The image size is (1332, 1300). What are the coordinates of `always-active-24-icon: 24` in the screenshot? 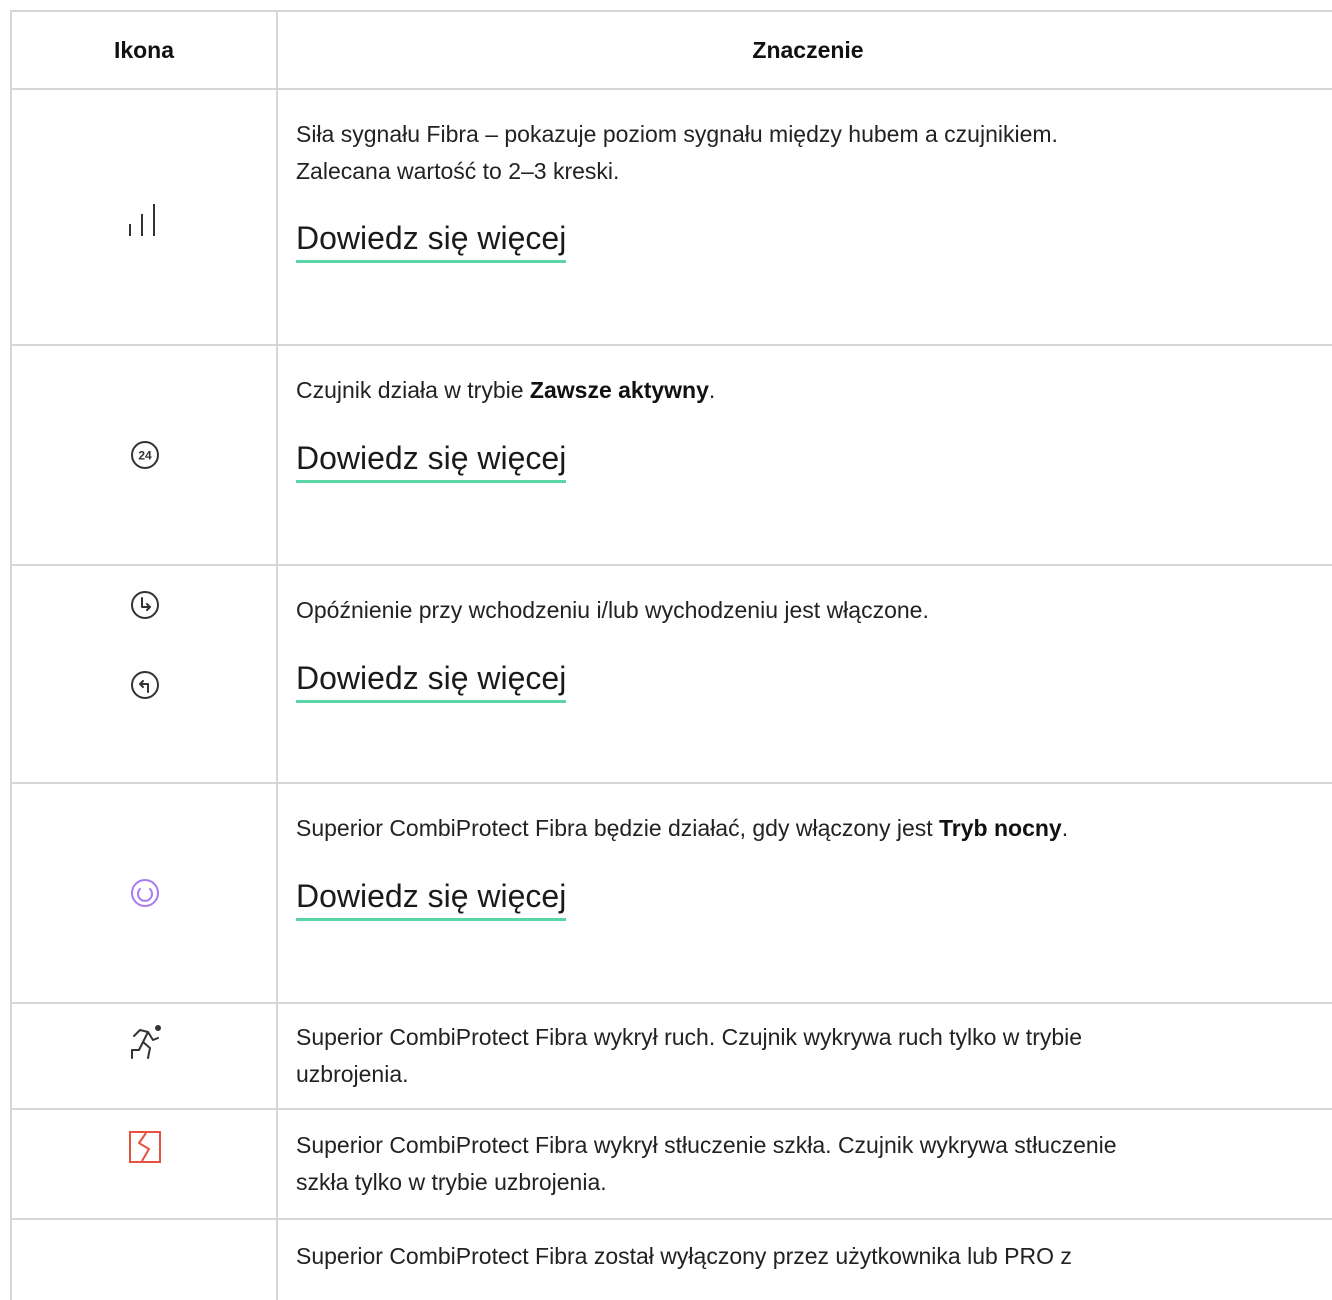 It's located at (145, 455).